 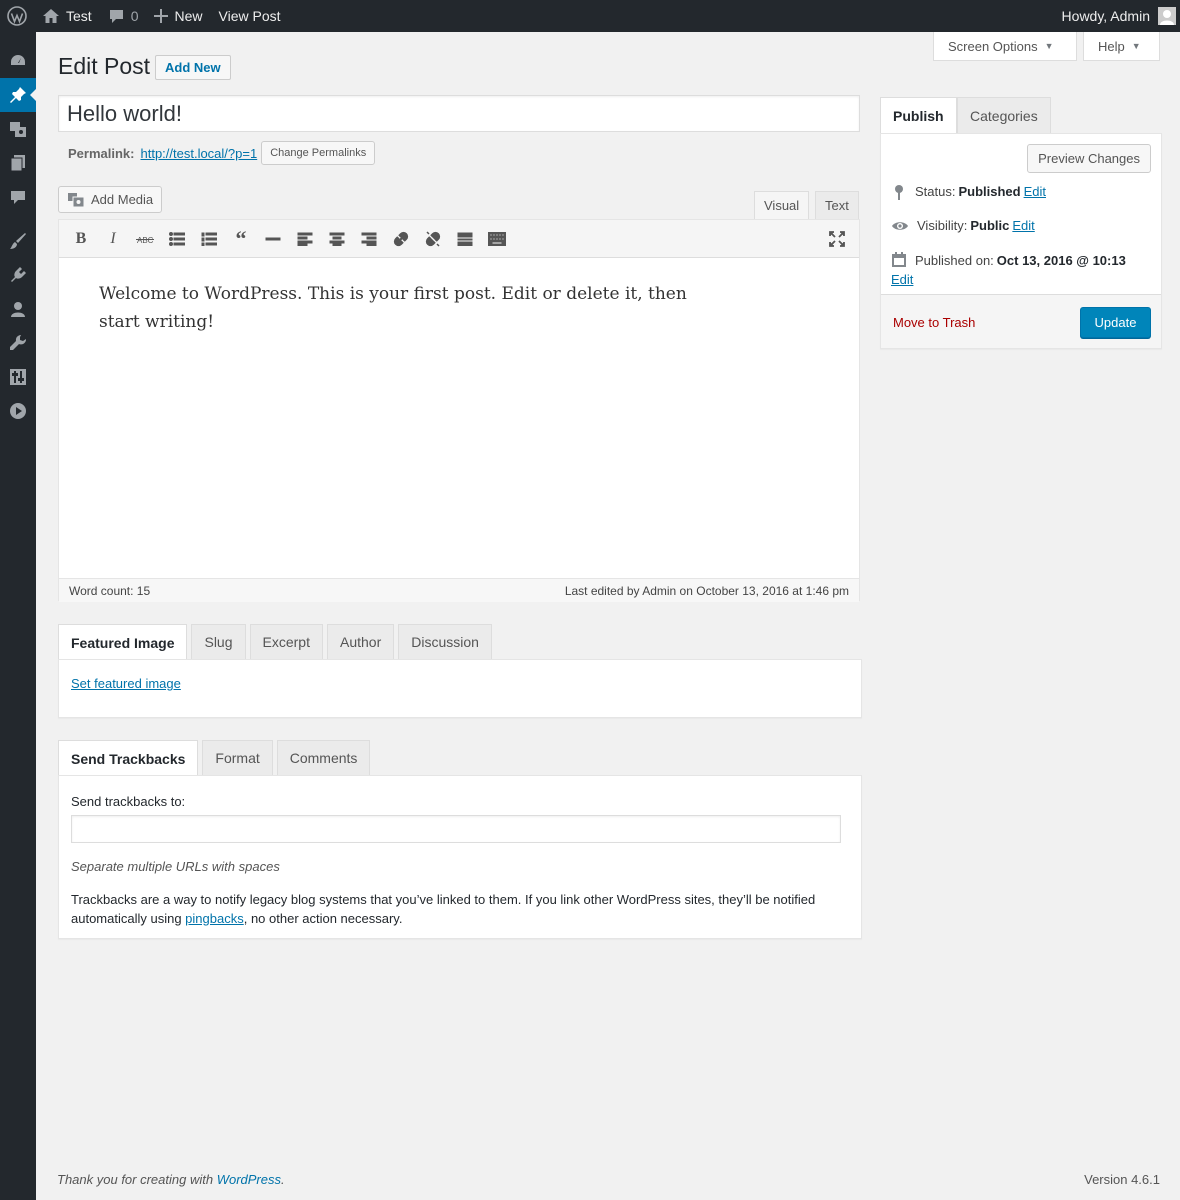 I want to click on new-label: New, so click(x=188, y=16).